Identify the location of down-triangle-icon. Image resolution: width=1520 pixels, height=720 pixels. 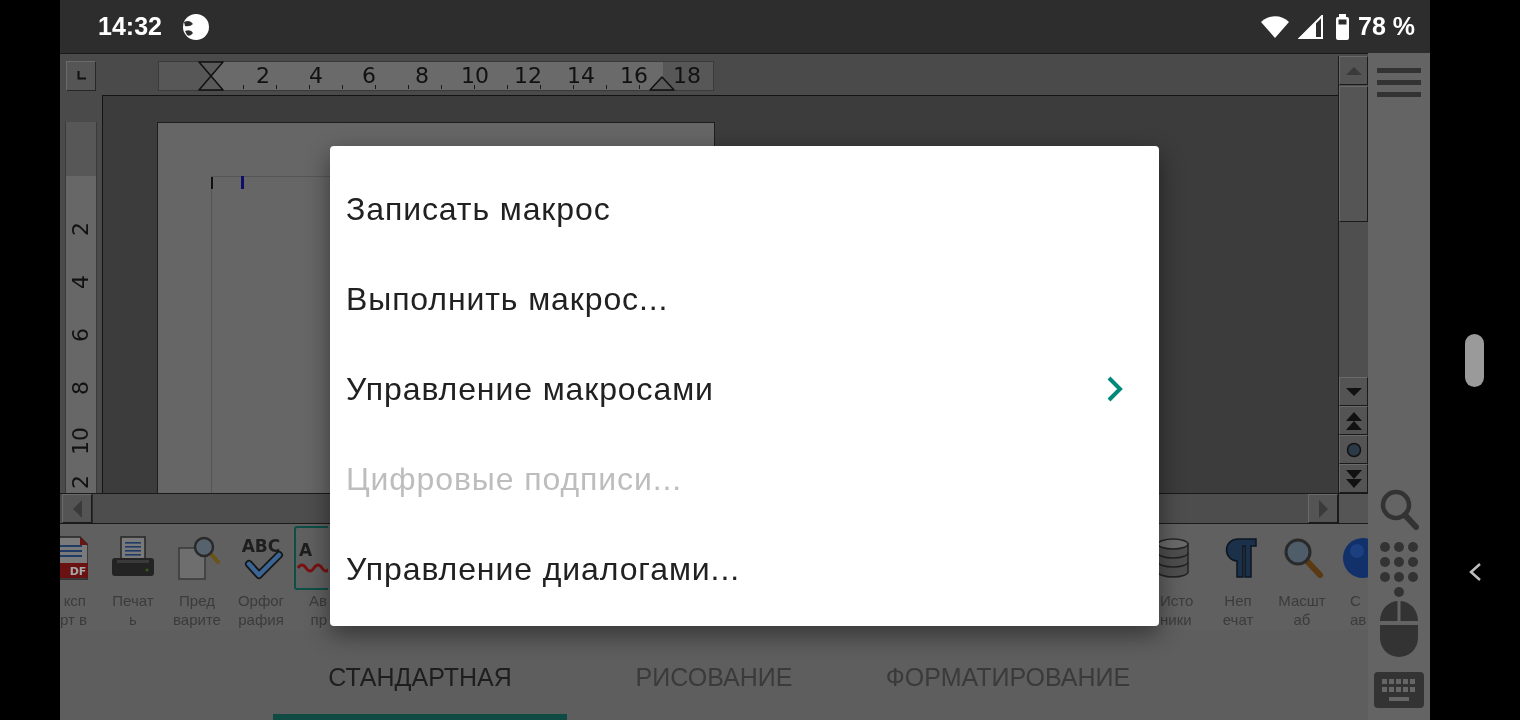
(1353, 391).